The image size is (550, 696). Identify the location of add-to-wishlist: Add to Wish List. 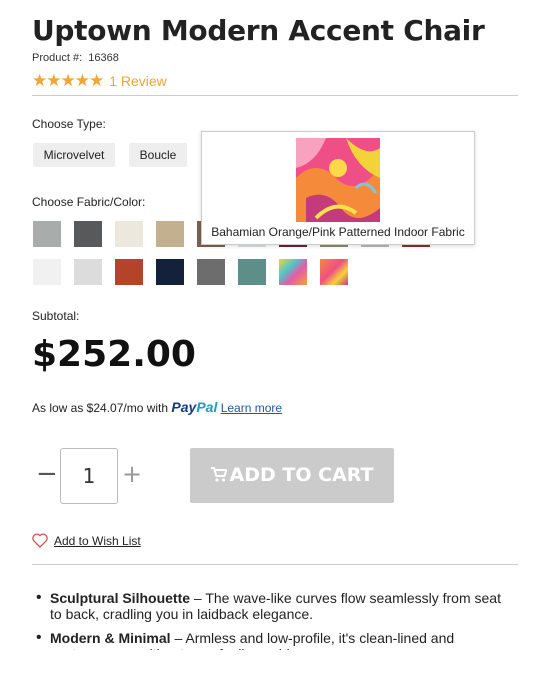
(86, 540).